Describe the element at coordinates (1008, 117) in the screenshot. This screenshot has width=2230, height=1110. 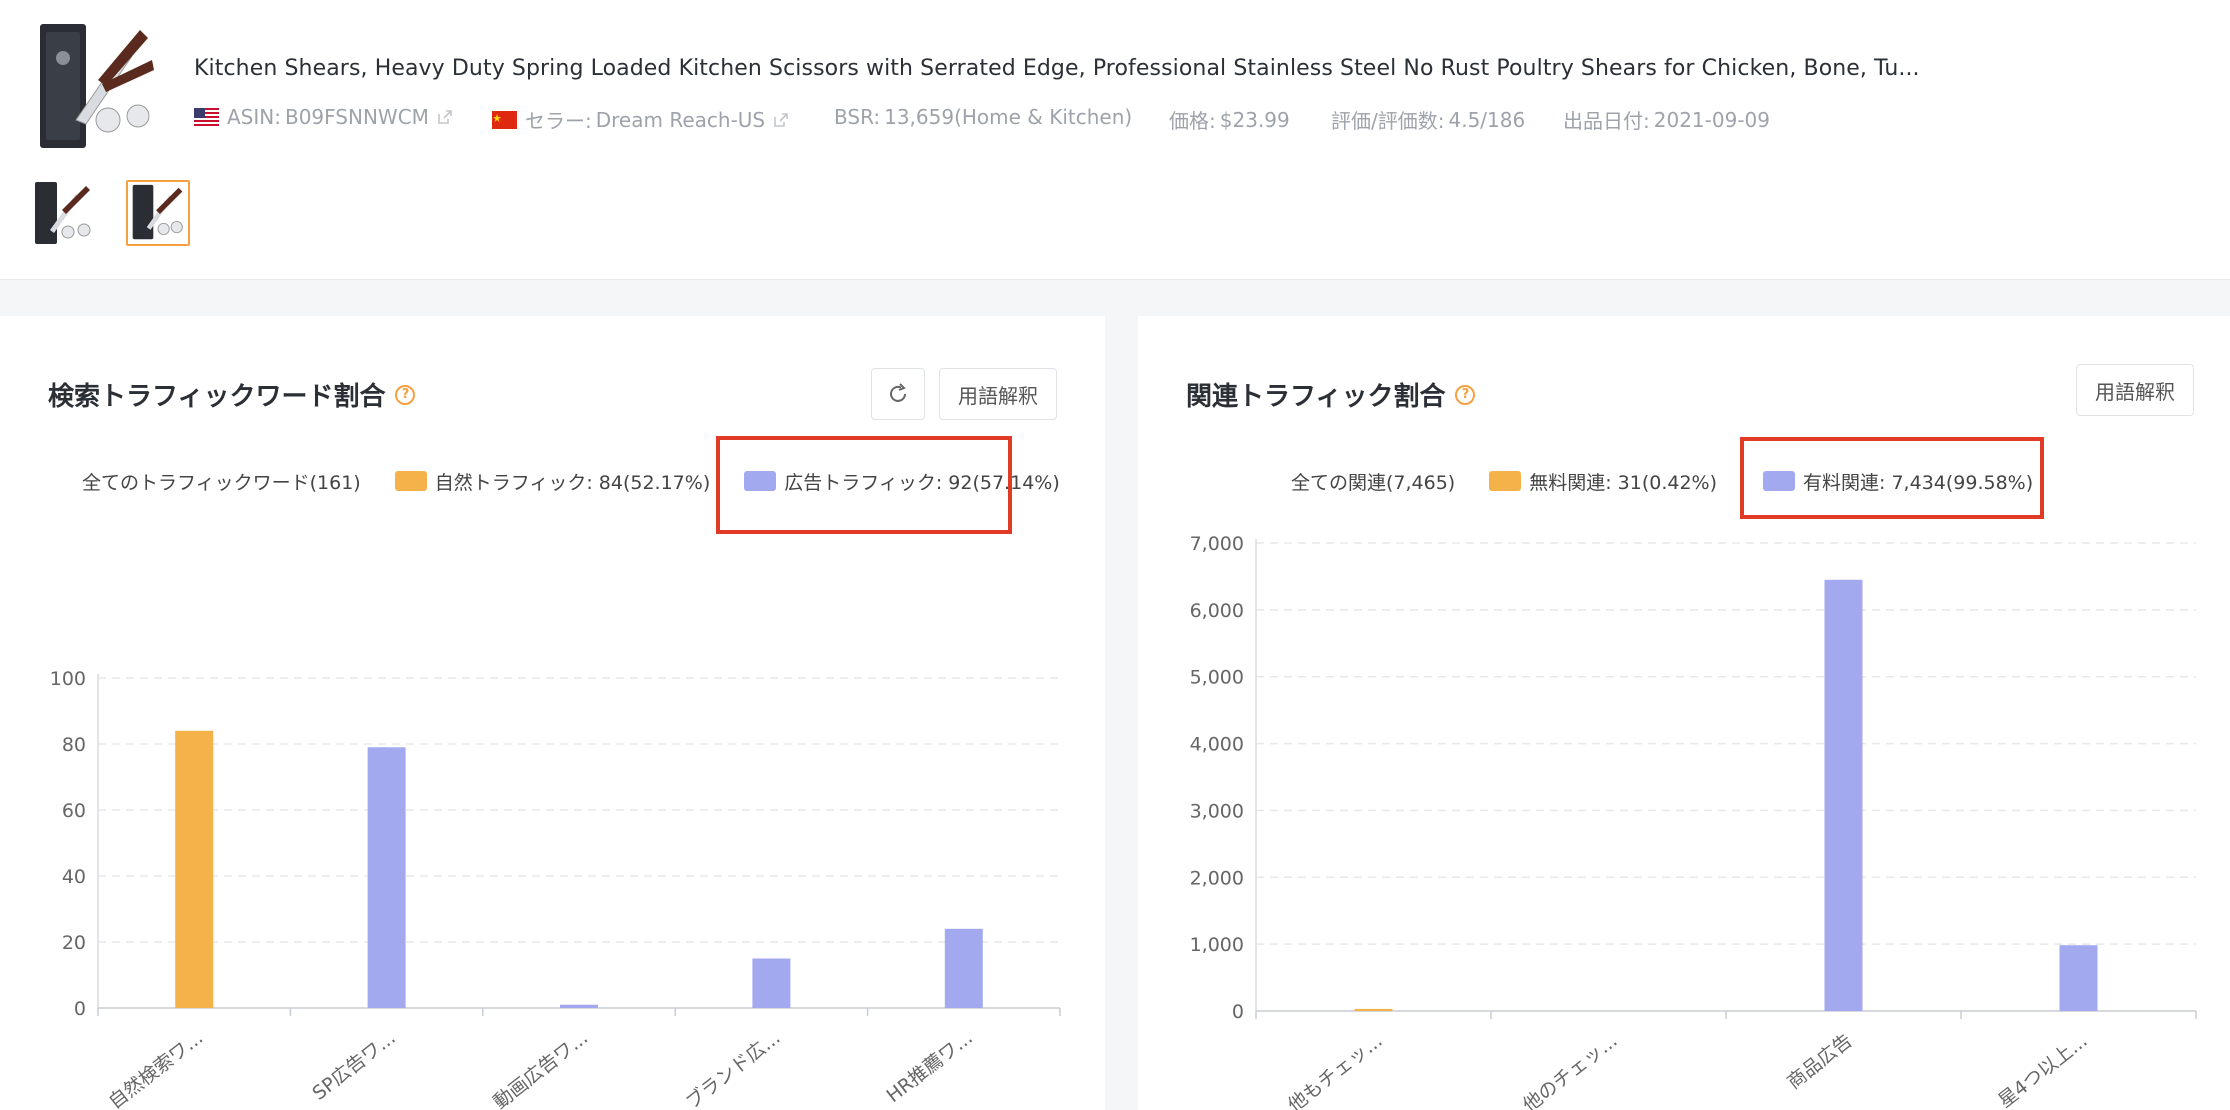
I see `bsr-value: 13,659(Home & Kitchen)` at that location.